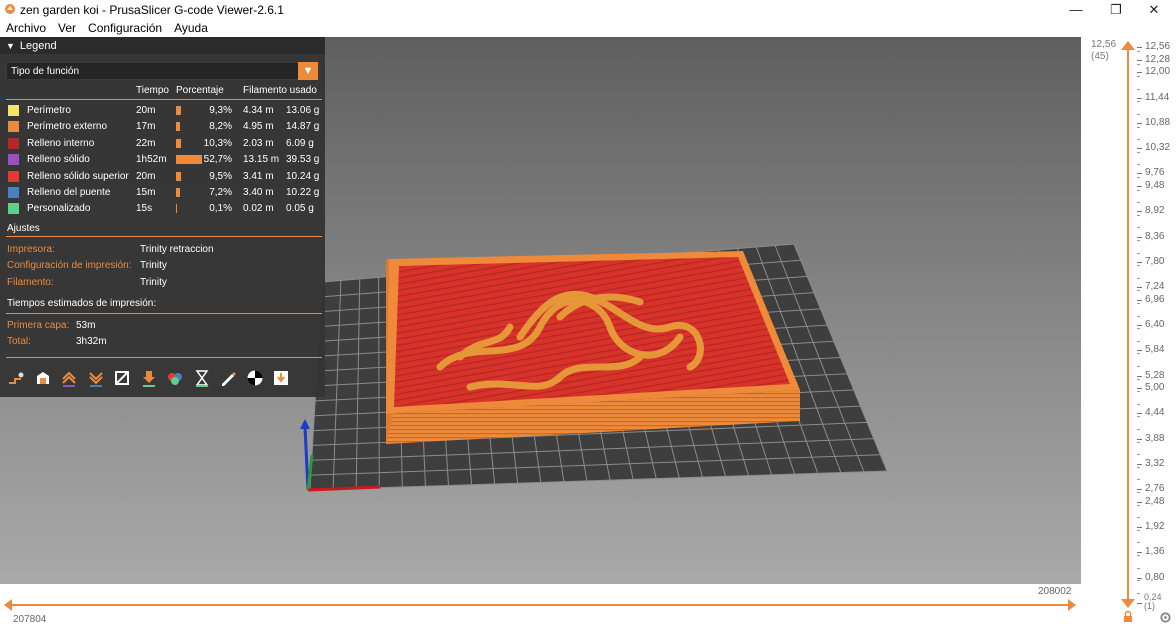 The image size is (1176, 625). Describe the element at coordinates (1155, 388) in the screenshot. I see `layer-tick-label: 5,00` at that location.